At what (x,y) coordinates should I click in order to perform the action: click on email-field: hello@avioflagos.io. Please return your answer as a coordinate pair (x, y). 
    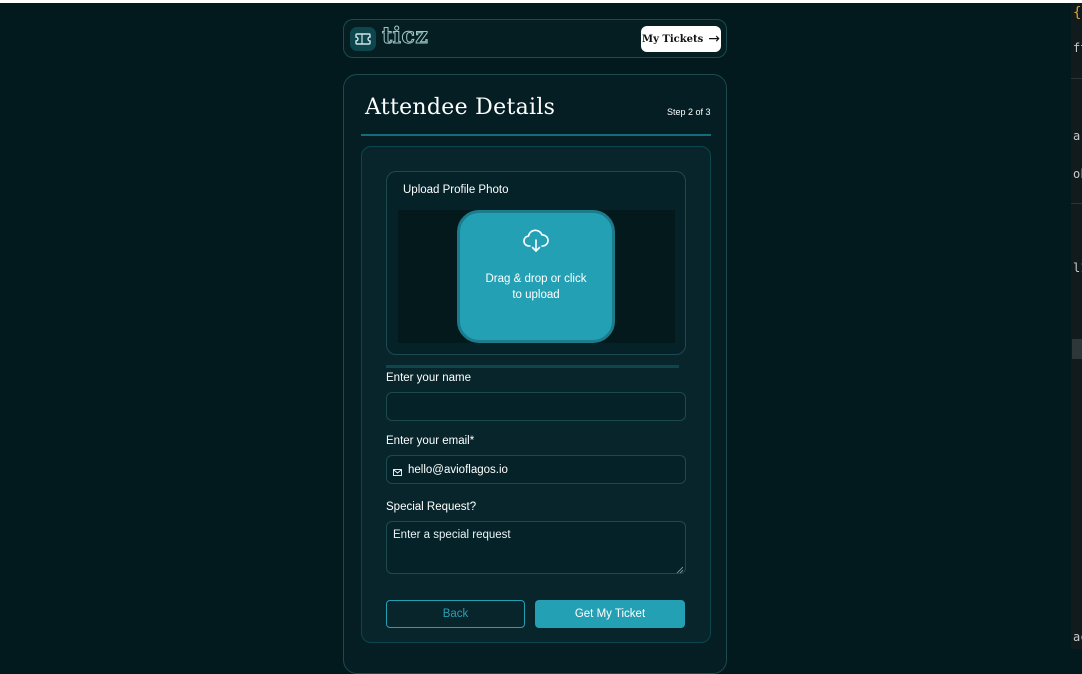
    Looking at the image, I should click on (536, 469).